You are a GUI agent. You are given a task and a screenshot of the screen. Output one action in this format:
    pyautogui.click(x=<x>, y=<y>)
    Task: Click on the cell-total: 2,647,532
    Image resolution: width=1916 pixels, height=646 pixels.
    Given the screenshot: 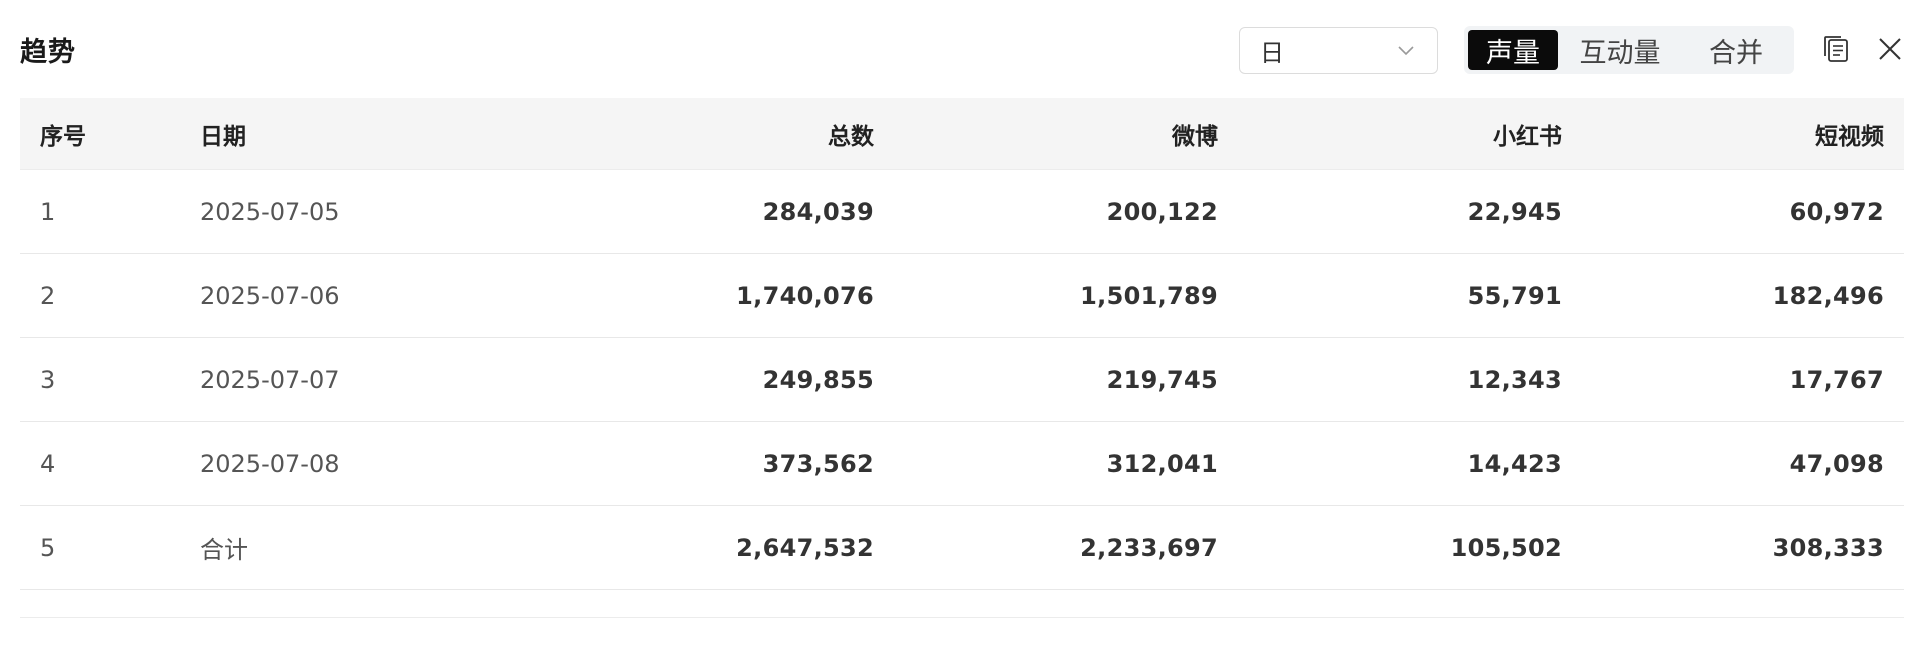 What is the action you would take?
    pyautogui.click(x=805, y=547)
    